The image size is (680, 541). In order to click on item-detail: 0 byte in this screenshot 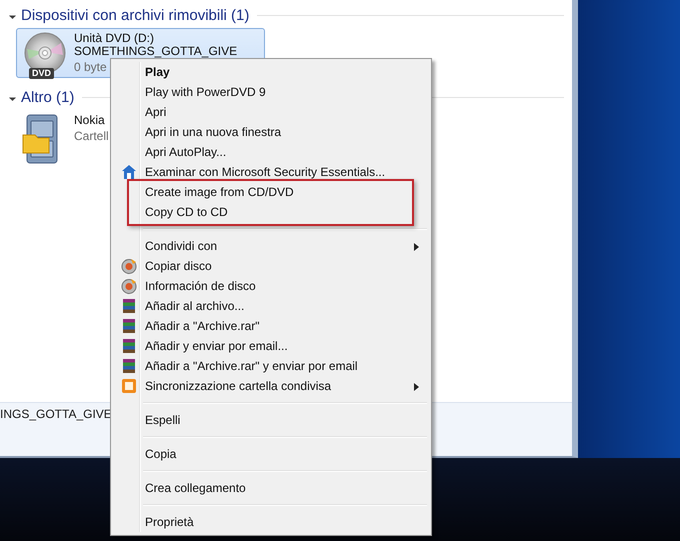, I will do `click(90, 67)`.